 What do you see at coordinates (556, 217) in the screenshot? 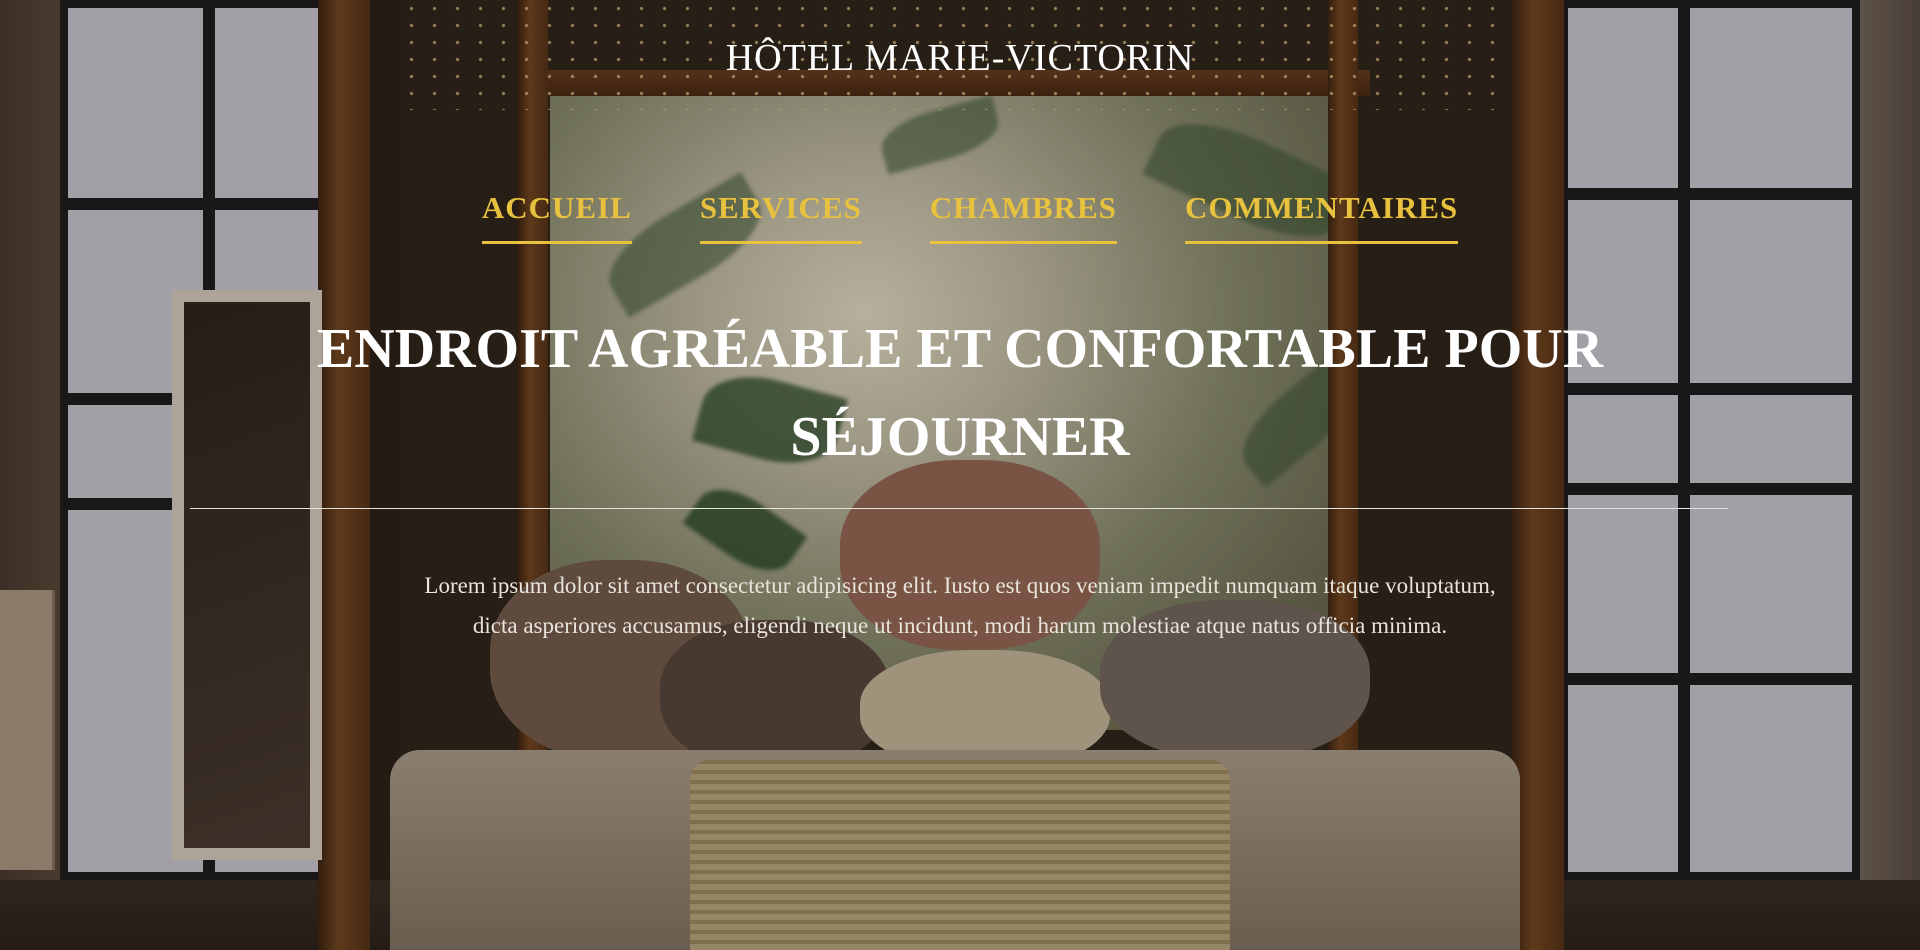
I see `nav-link-accueil: ACCUEIL` at bounding box center [556, 217].